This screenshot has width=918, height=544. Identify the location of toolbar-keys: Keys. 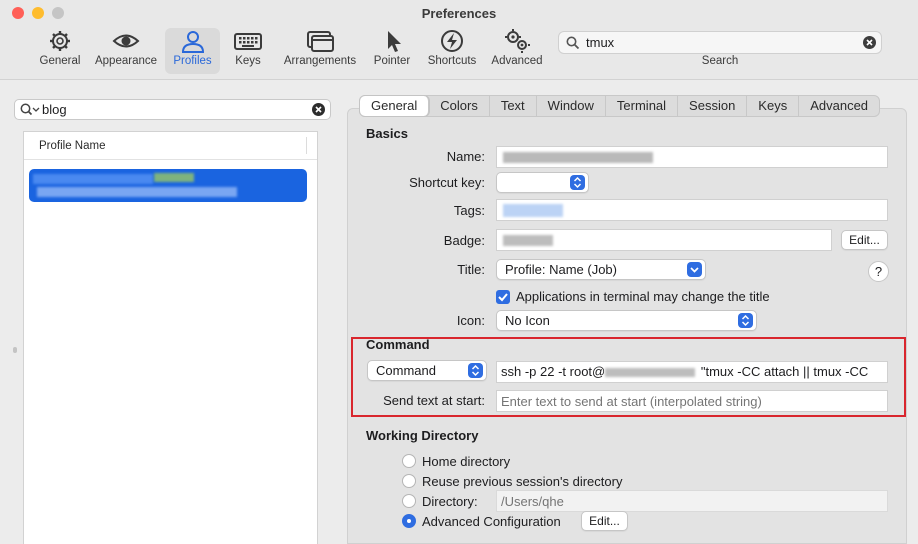
(248, 51).